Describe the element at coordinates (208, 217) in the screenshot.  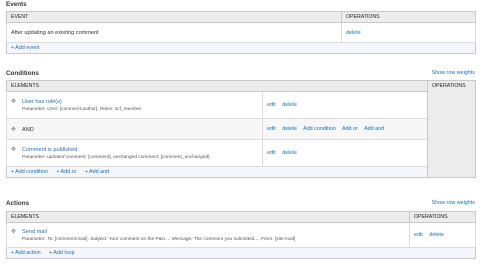
I see `actions-col-elements: ELEMENTS` at that location.